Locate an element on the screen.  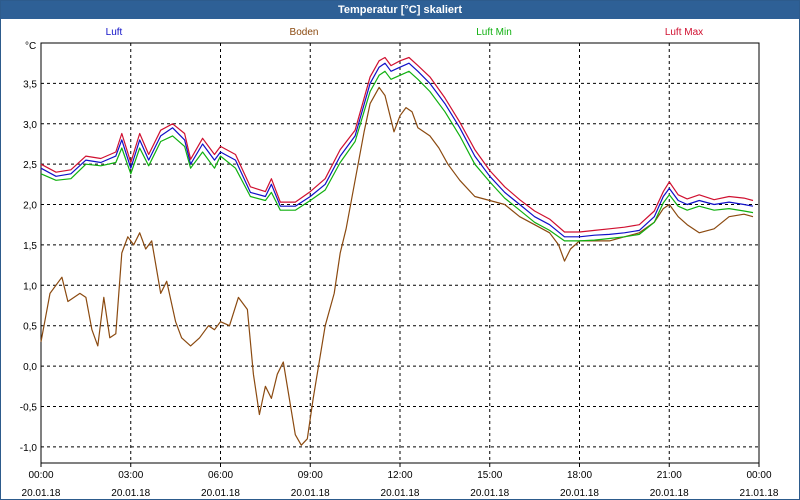
x-tick-time: 12:00 is located at coordinates (399, 475).